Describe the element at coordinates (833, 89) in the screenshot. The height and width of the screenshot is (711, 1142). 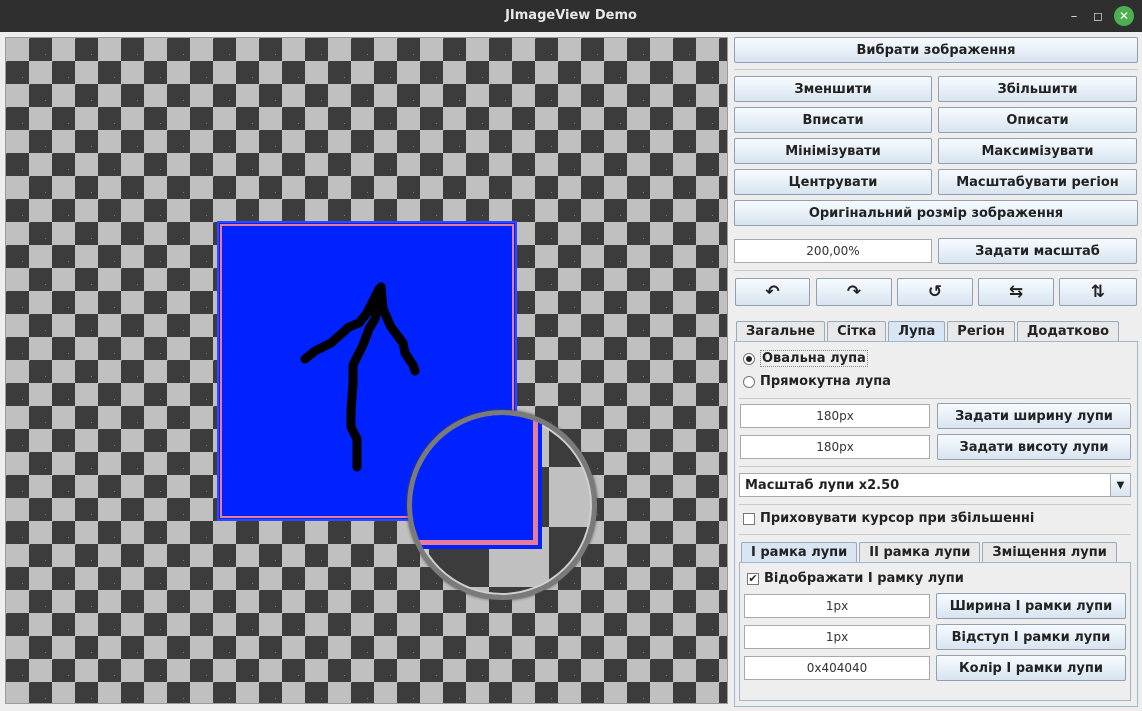
I see `zoom-out-button: Зменшити` at that location.